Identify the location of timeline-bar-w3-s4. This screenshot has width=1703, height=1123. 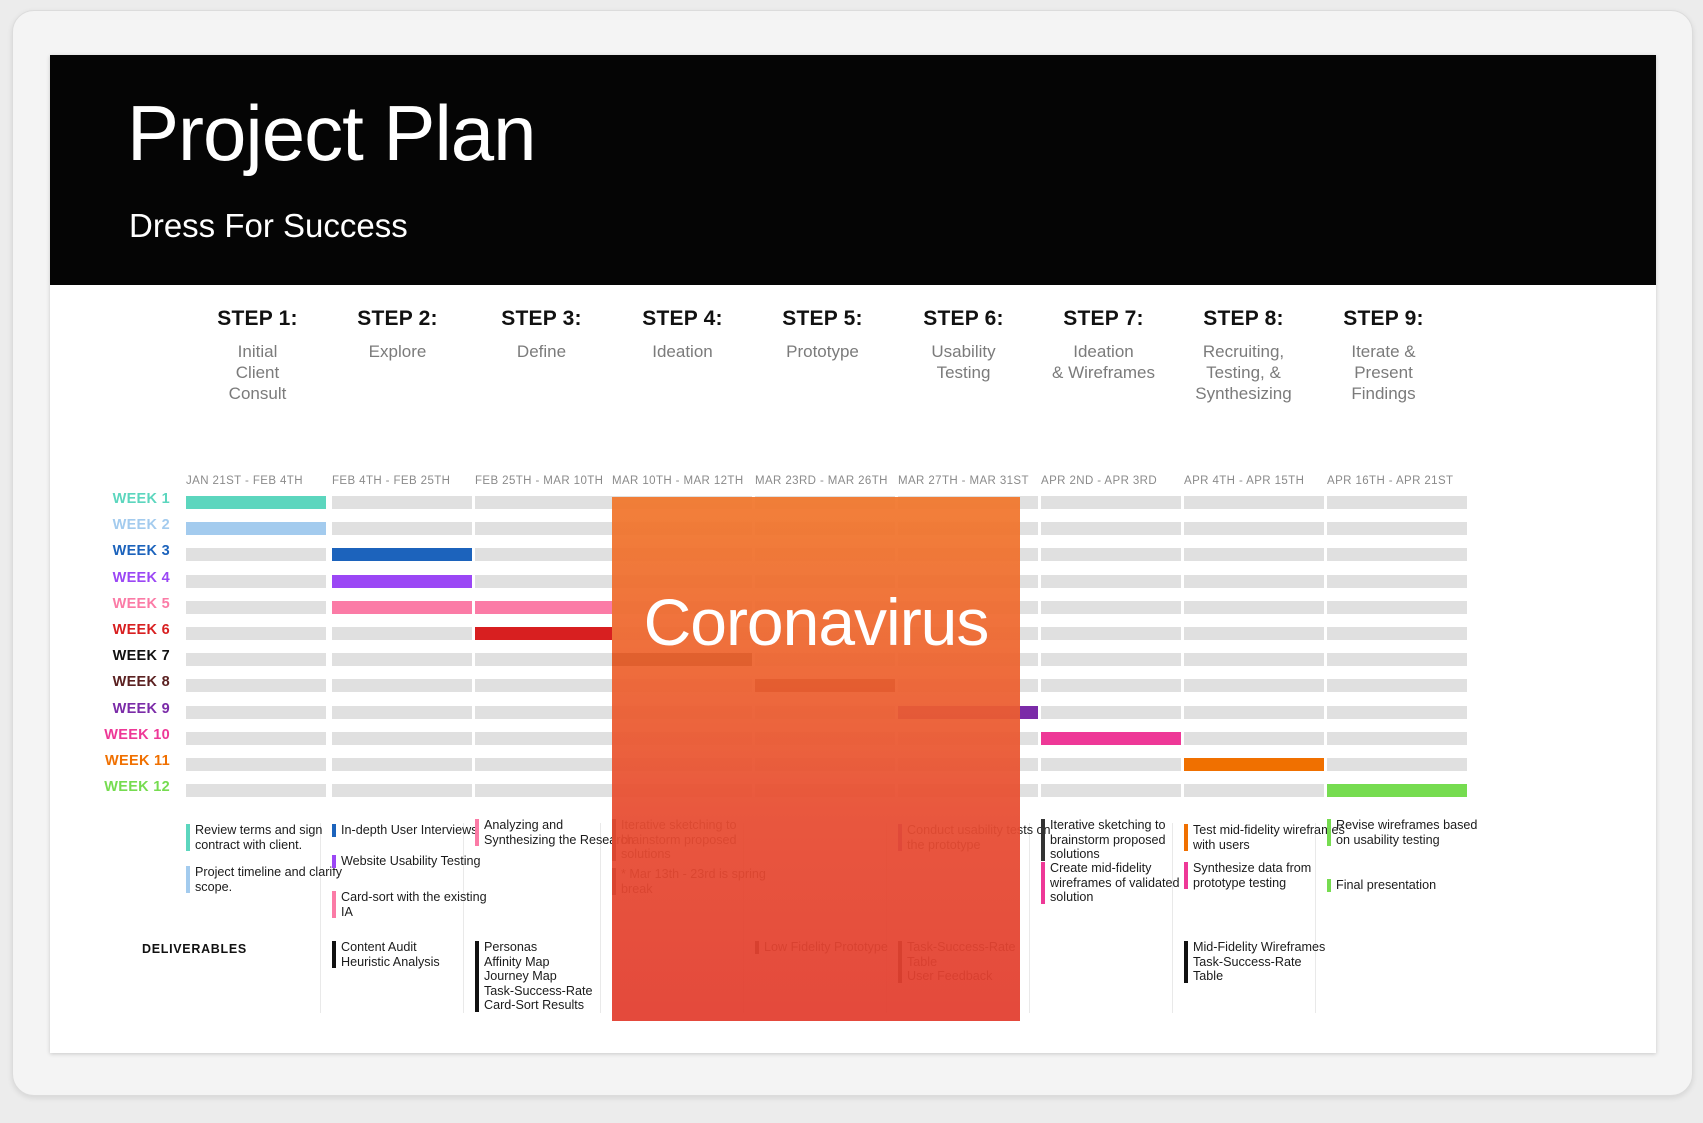
(682, 555).